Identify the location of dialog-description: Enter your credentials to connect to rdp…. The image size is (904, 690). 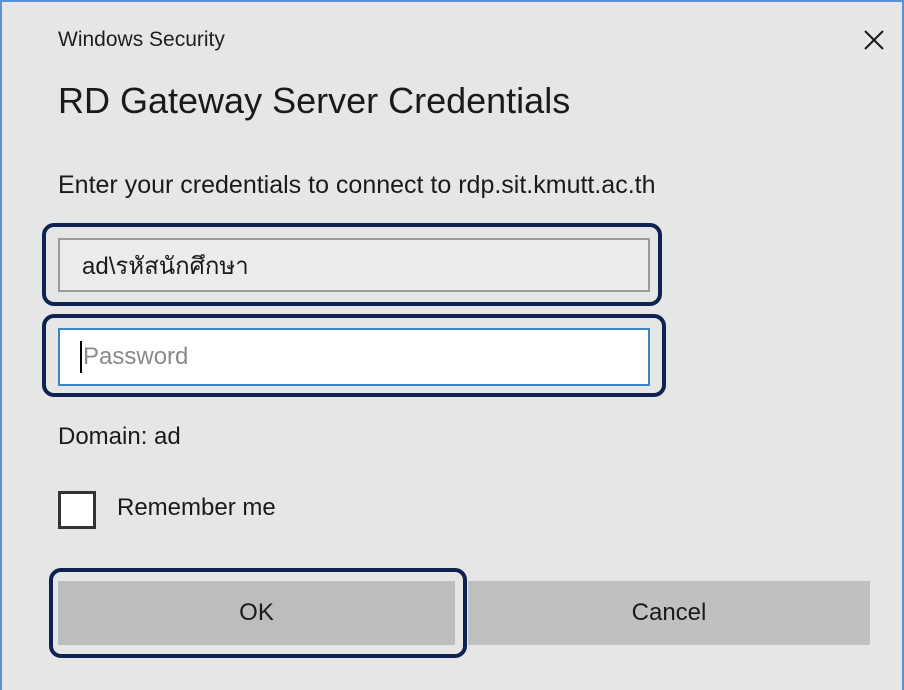
(357, 185).